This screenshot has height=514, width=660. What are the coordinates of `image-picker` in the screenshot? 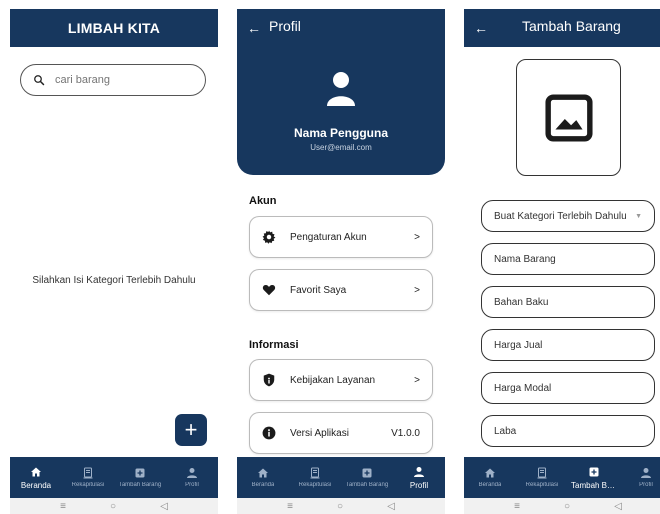 It's located at (568, 117).